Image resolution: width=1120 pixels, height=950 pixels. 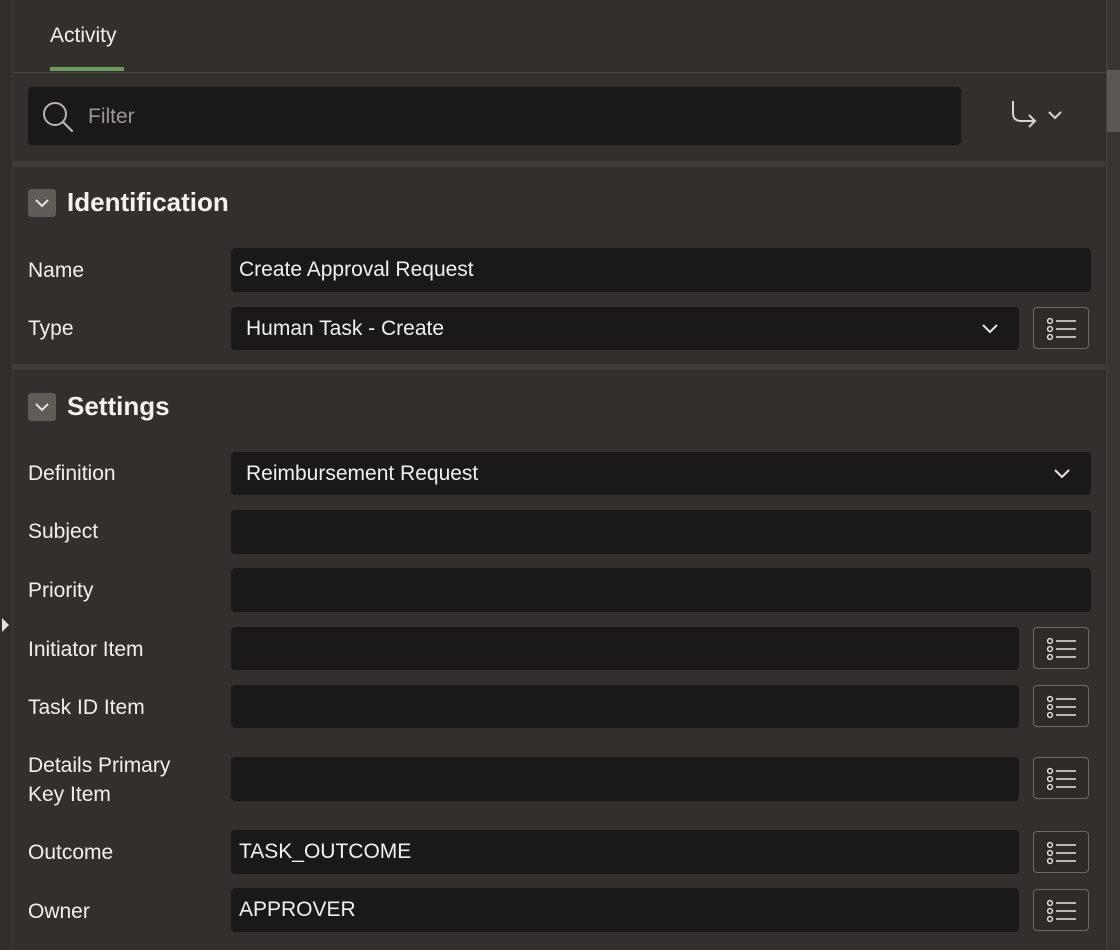 I want to click on field-label-line: Key Item, so click(x=69, y=794).